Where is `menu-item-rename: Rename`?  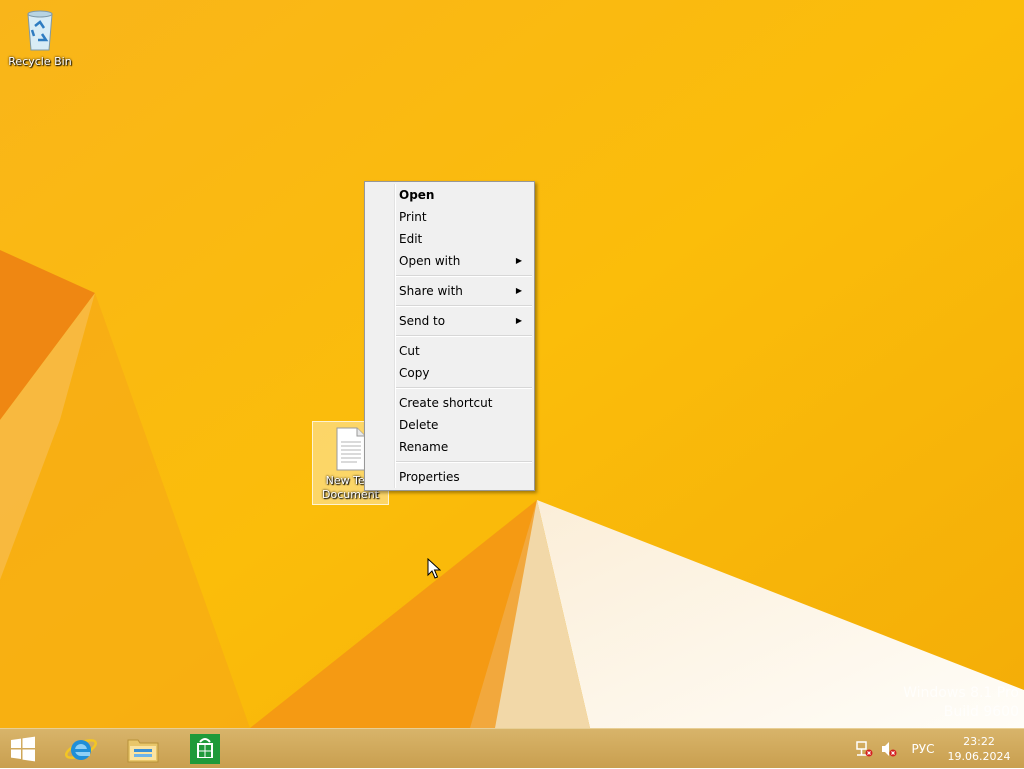
menu-item-rename: Rename is located at coordinates (449, 447).